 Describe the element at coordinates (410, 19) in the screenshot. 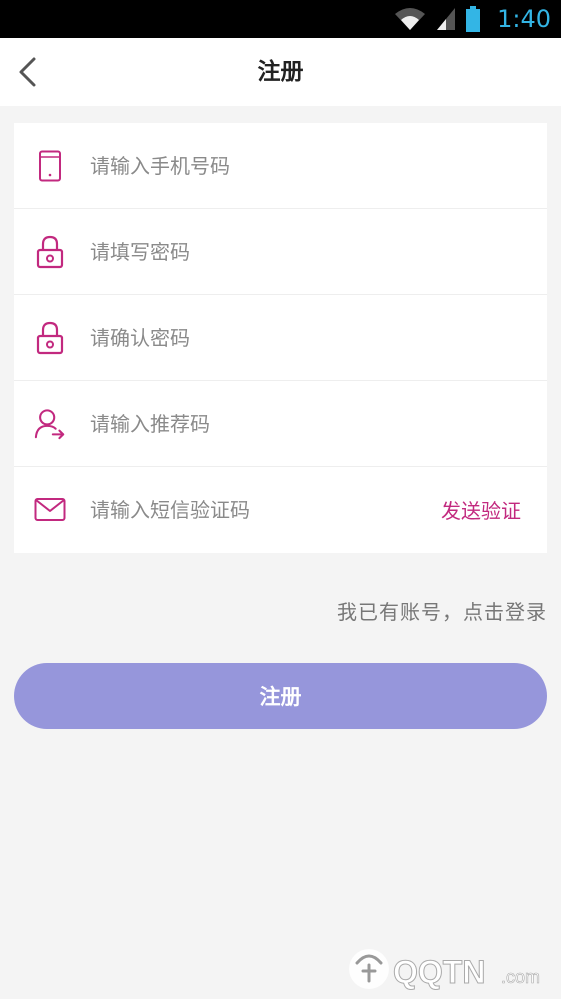

I see `wifi-icon` at that location.